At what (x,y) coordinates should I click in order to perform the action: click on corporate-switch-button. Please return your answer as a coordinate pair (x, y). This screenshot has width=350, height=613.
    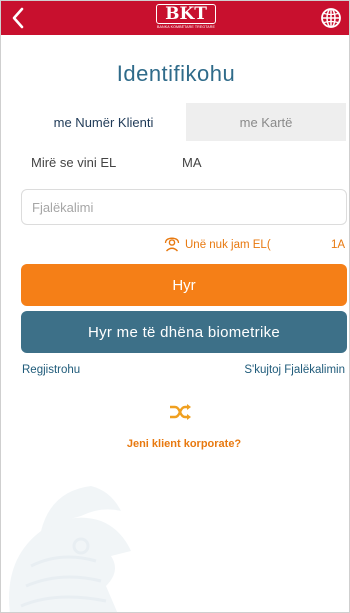
    Looking at the image, I should click on (180, 412).